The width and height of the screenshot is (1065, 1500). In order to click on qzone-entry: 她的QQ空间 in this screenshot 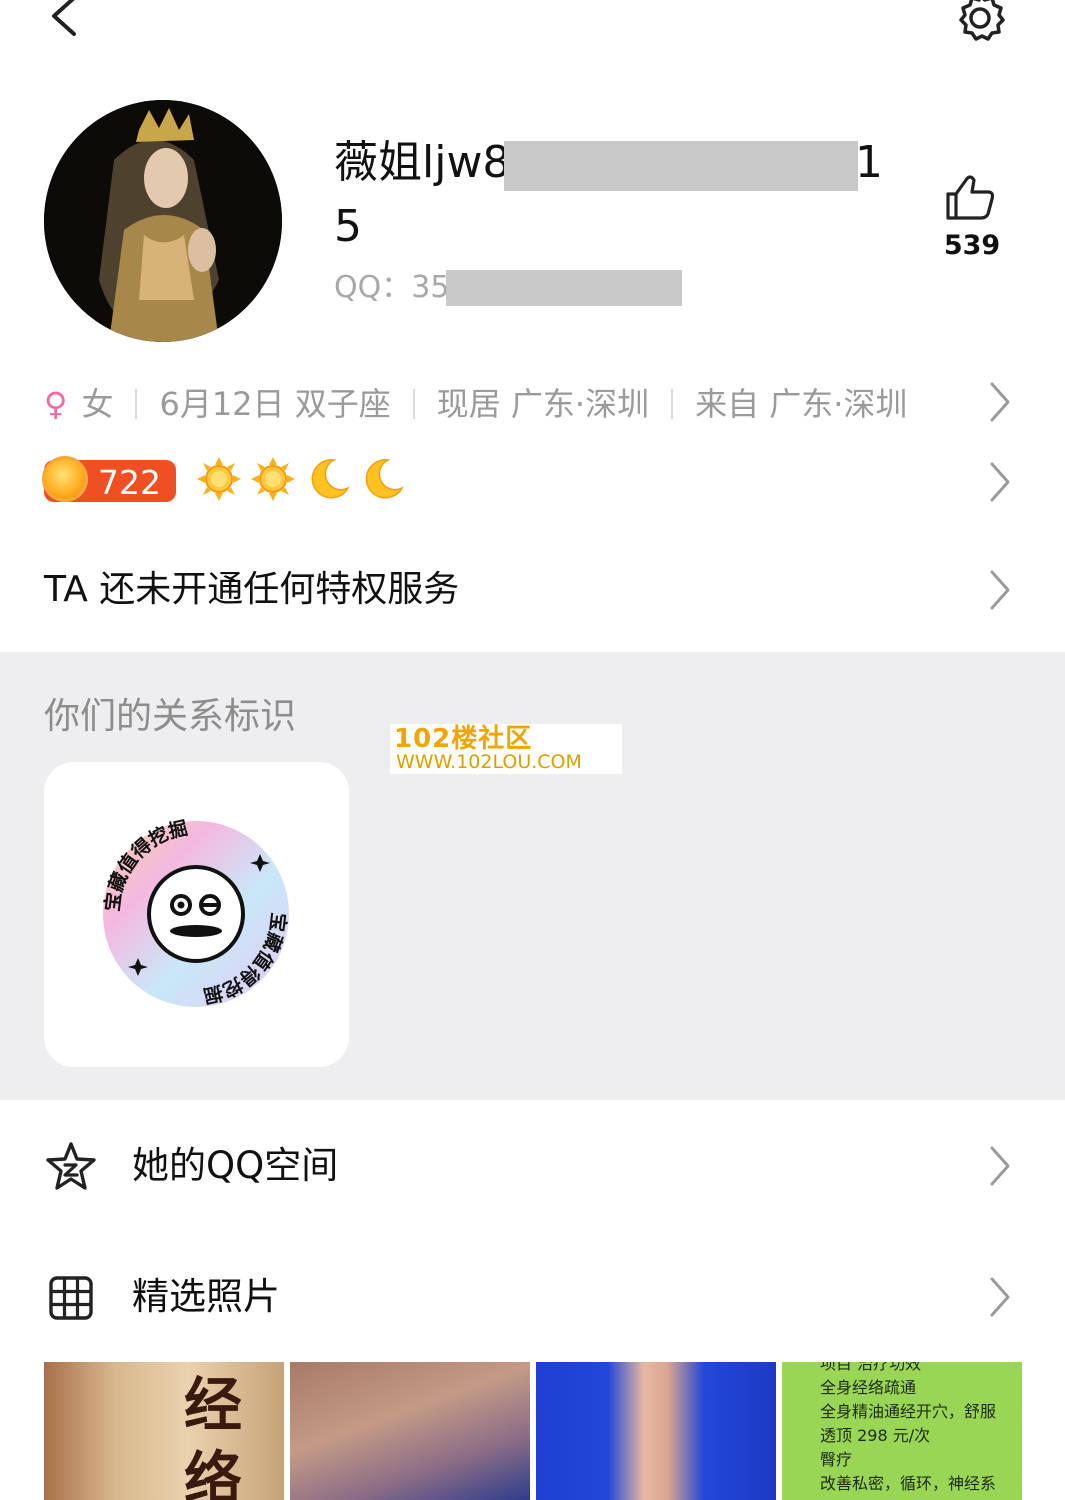, I will do `click(532, 1166)`.